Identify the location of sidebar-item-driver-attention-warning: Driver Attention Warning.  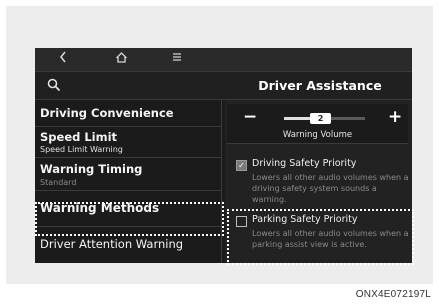
(128, 245).